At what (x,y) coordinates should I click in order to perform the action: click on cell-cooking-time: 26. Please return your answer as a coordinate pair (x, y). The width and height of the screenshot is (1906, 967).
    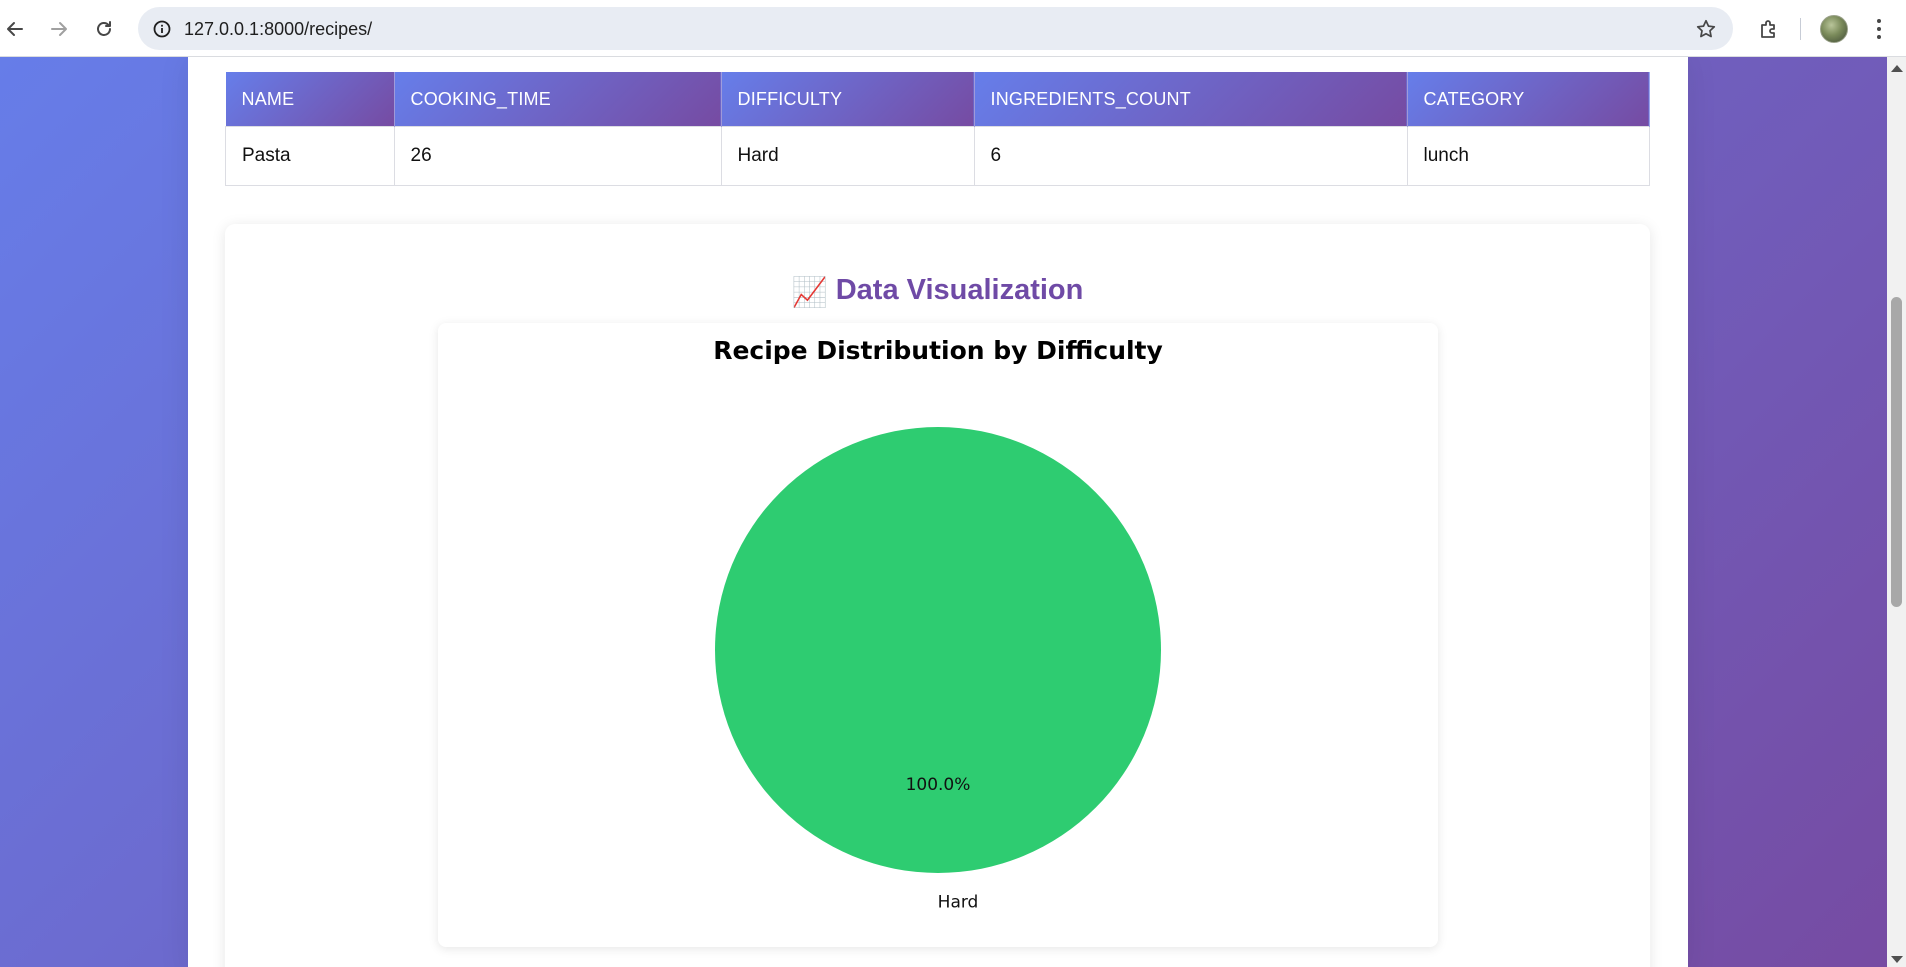
    Looking at the image, I should click on (557, 156).